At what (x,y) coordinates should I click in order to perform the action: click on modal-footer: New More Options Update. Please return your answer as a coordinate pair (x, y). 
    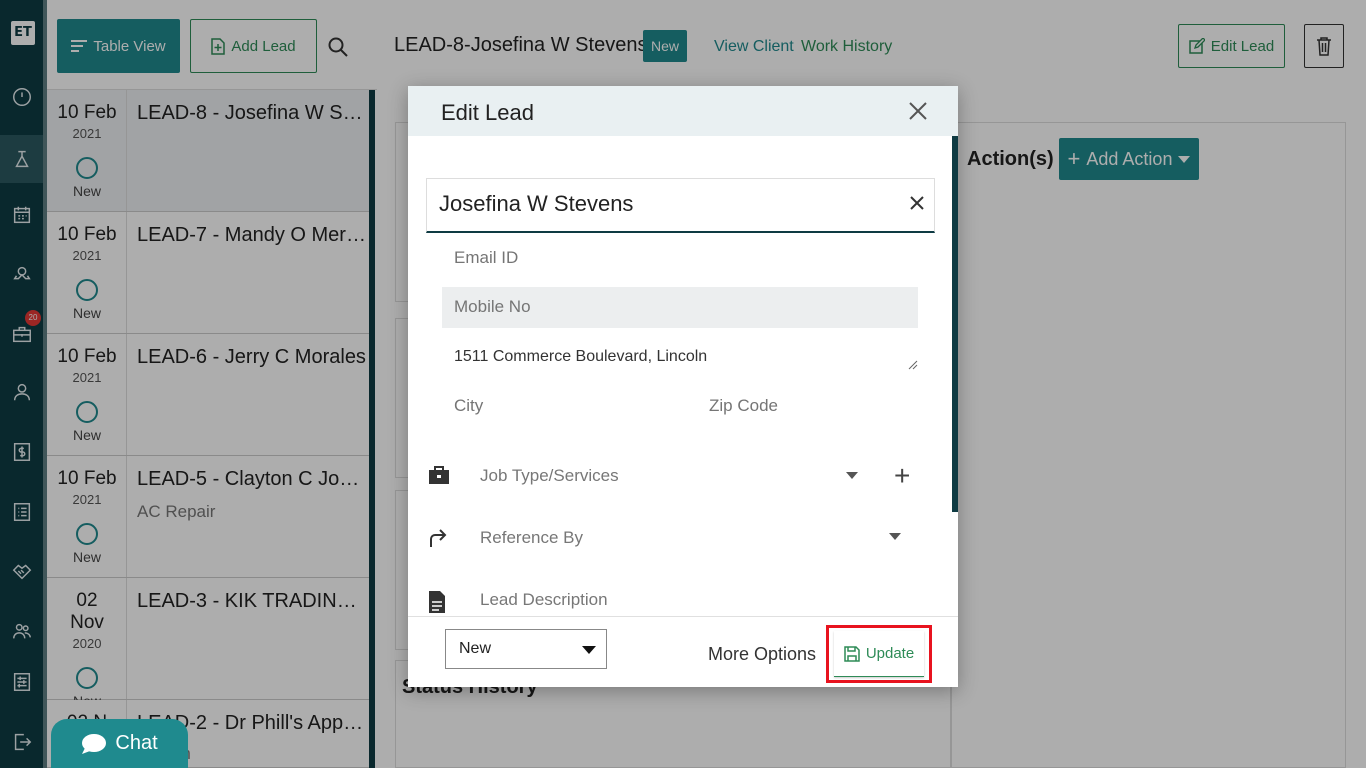
    Looking at the image, I should click on (683, 651).